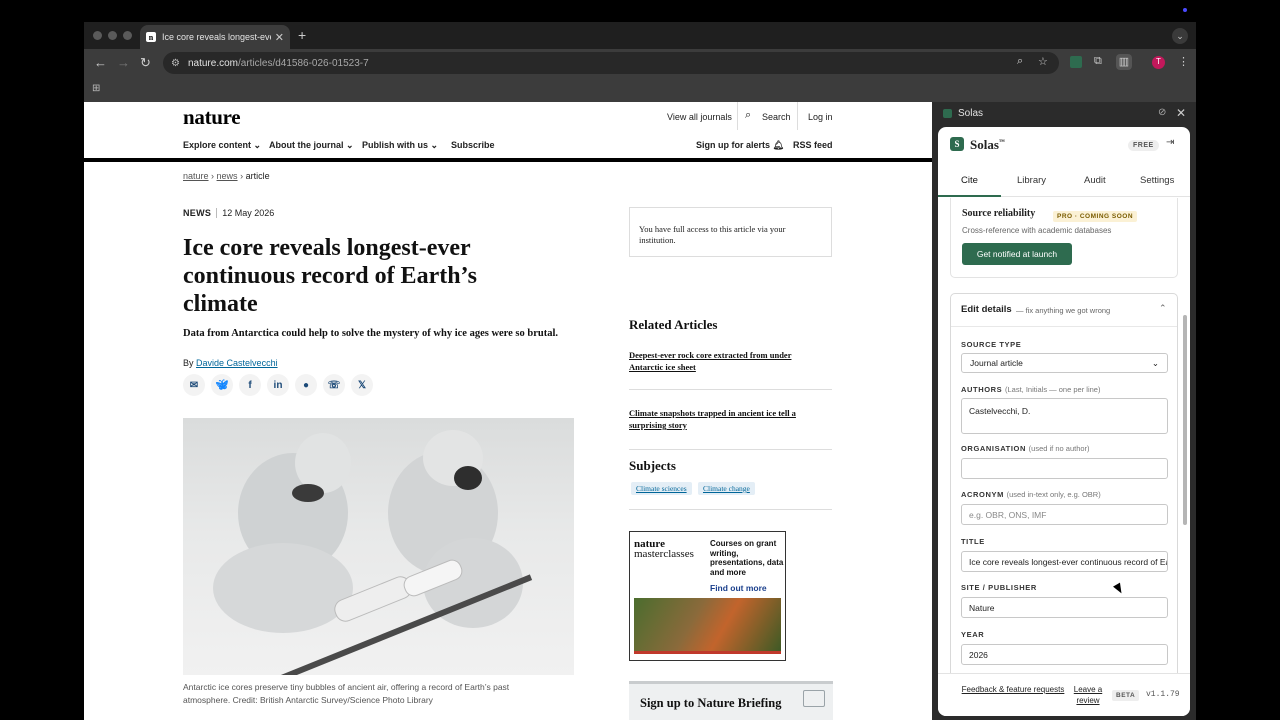 The width and height of the screenshot is (1280, 720). Describe the element at coordinates (215, 37) in the screenshot. I see `browser-tab: n Ice core reveals longest-ever c ✕` at that location.